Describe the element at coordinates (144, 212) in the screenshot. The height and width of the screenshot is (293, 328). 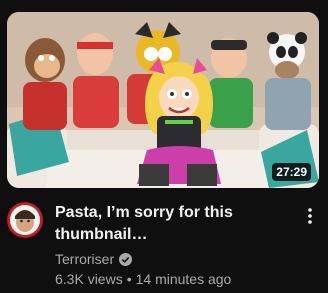
I see `video-title-line-1: Pasta, I’m sorry for this` at that location.